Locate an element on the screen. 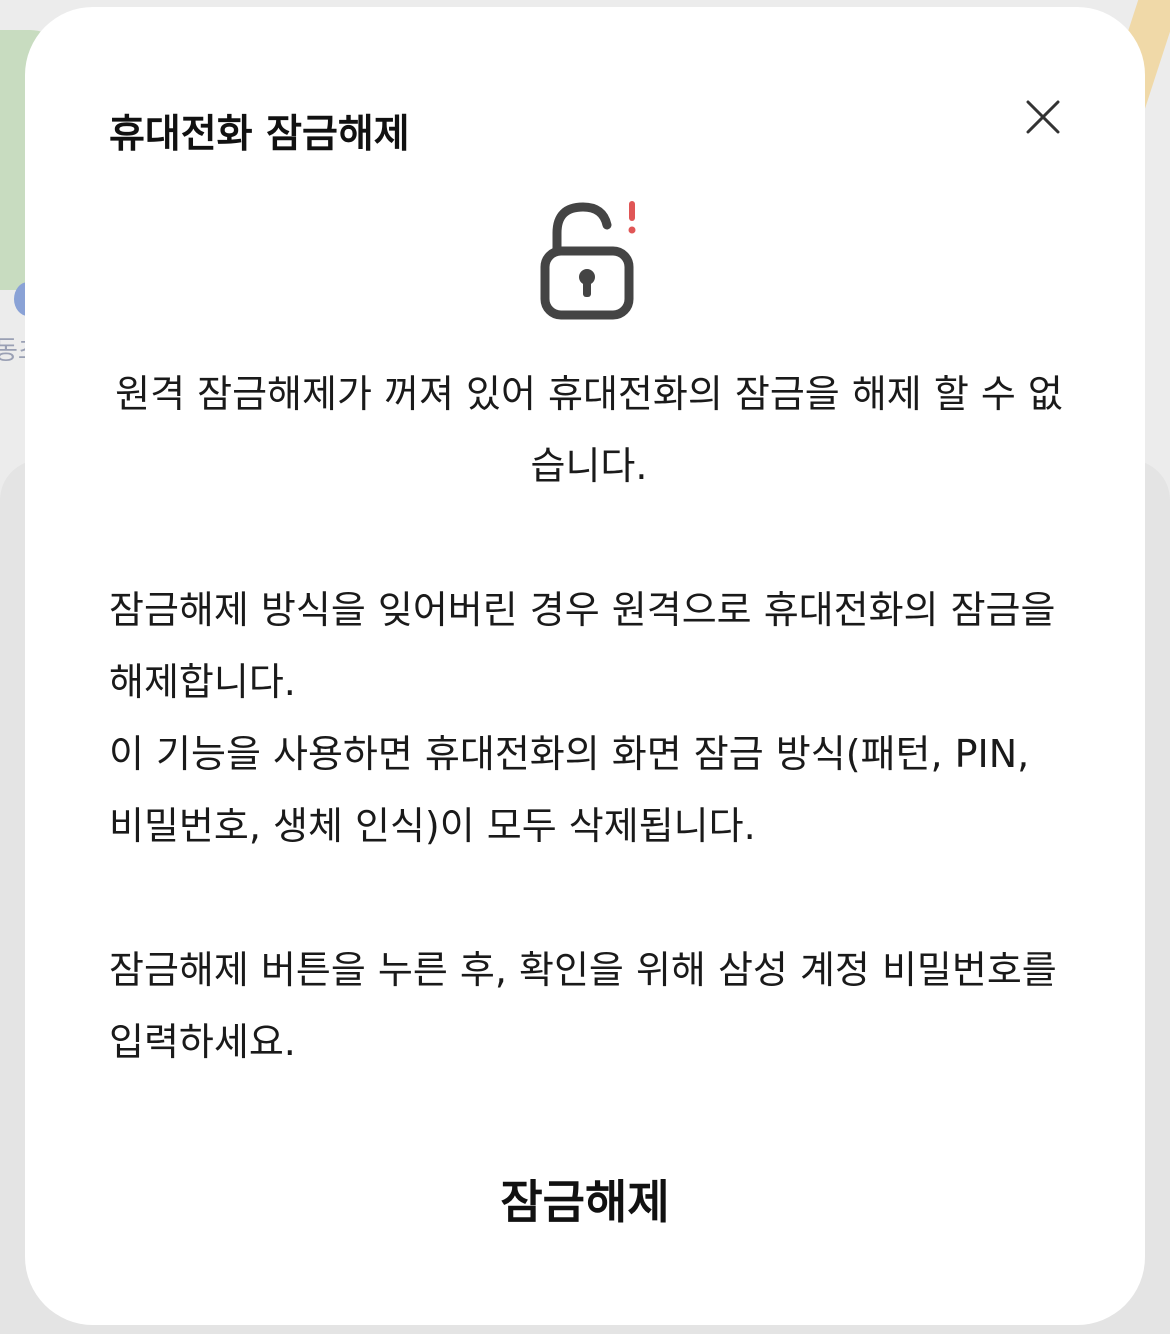 The image size is (1170, 1334). unlock-button: 잠금해제 is located at coordinates (585, 1202).